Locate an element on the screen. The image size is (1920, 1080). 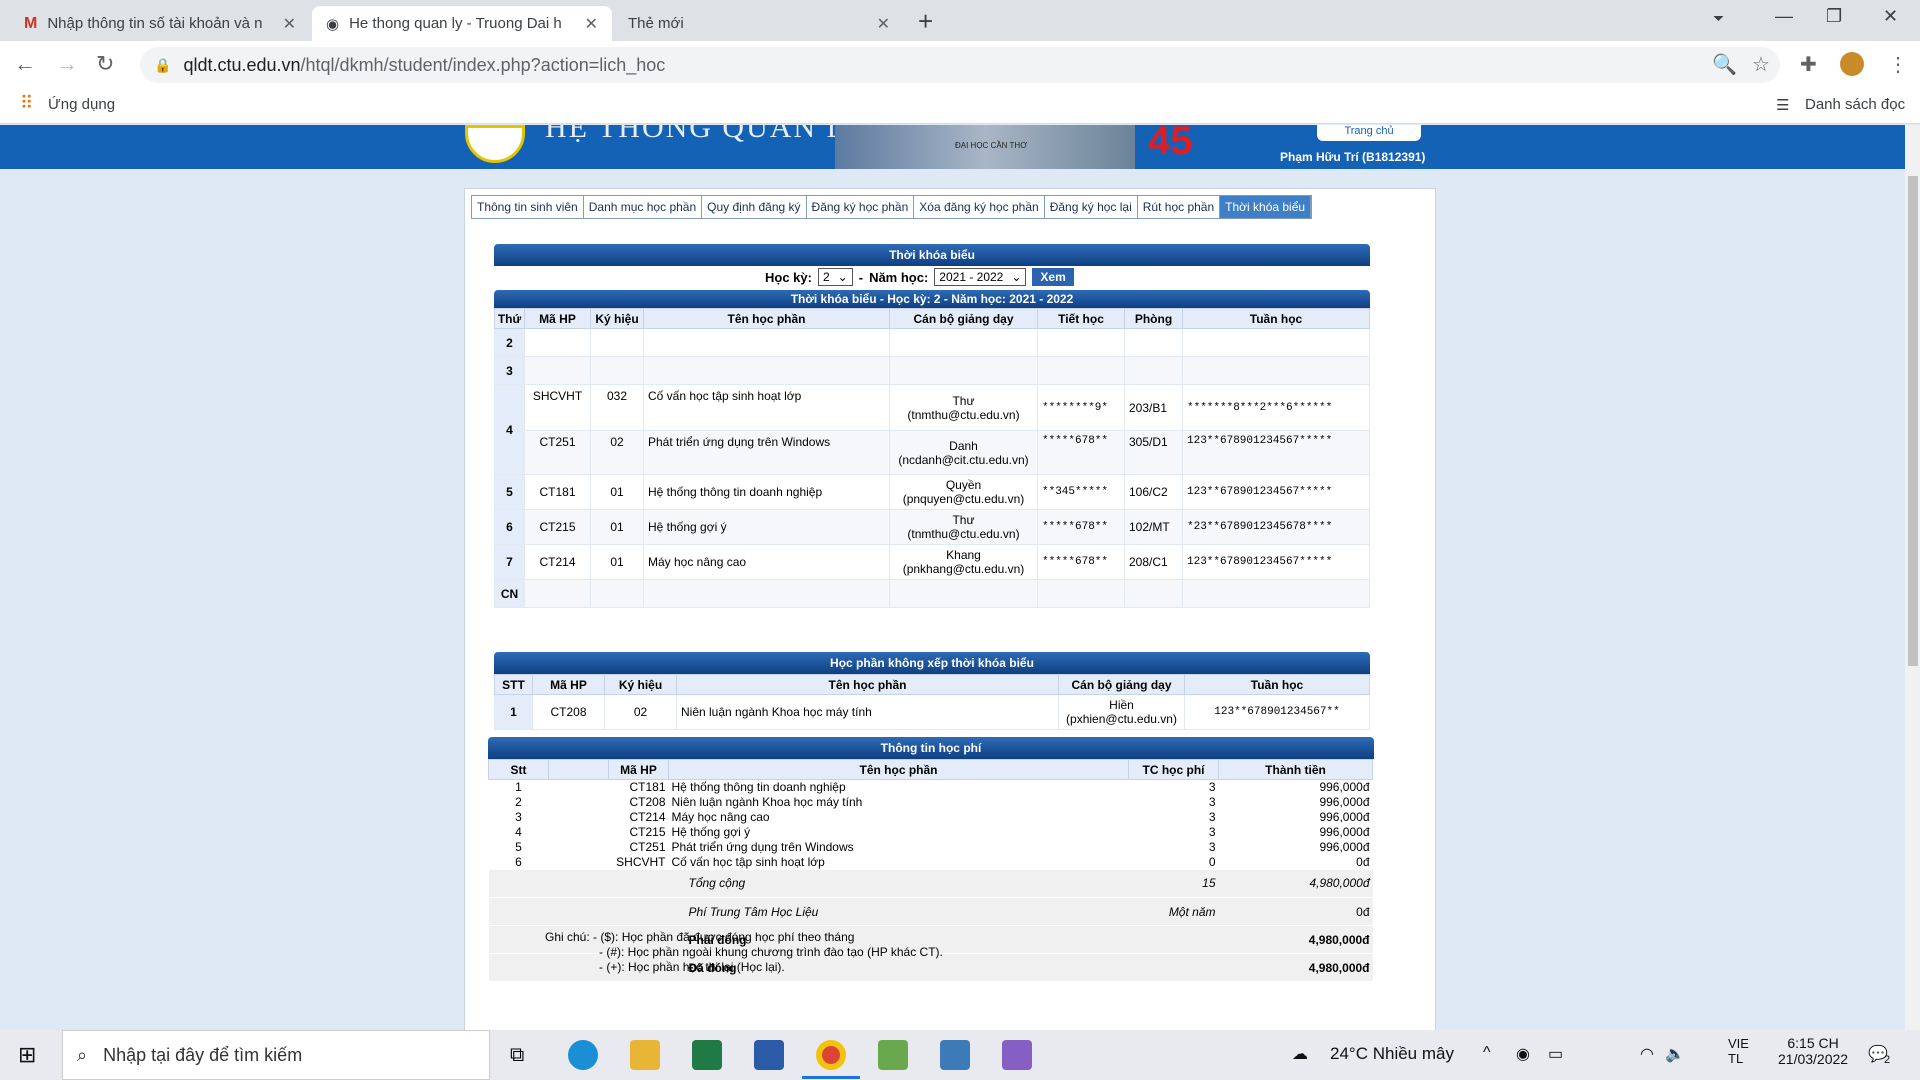
total-row: Tổng cộng 15 4,980,000đ is located at coordinates (930, 883).